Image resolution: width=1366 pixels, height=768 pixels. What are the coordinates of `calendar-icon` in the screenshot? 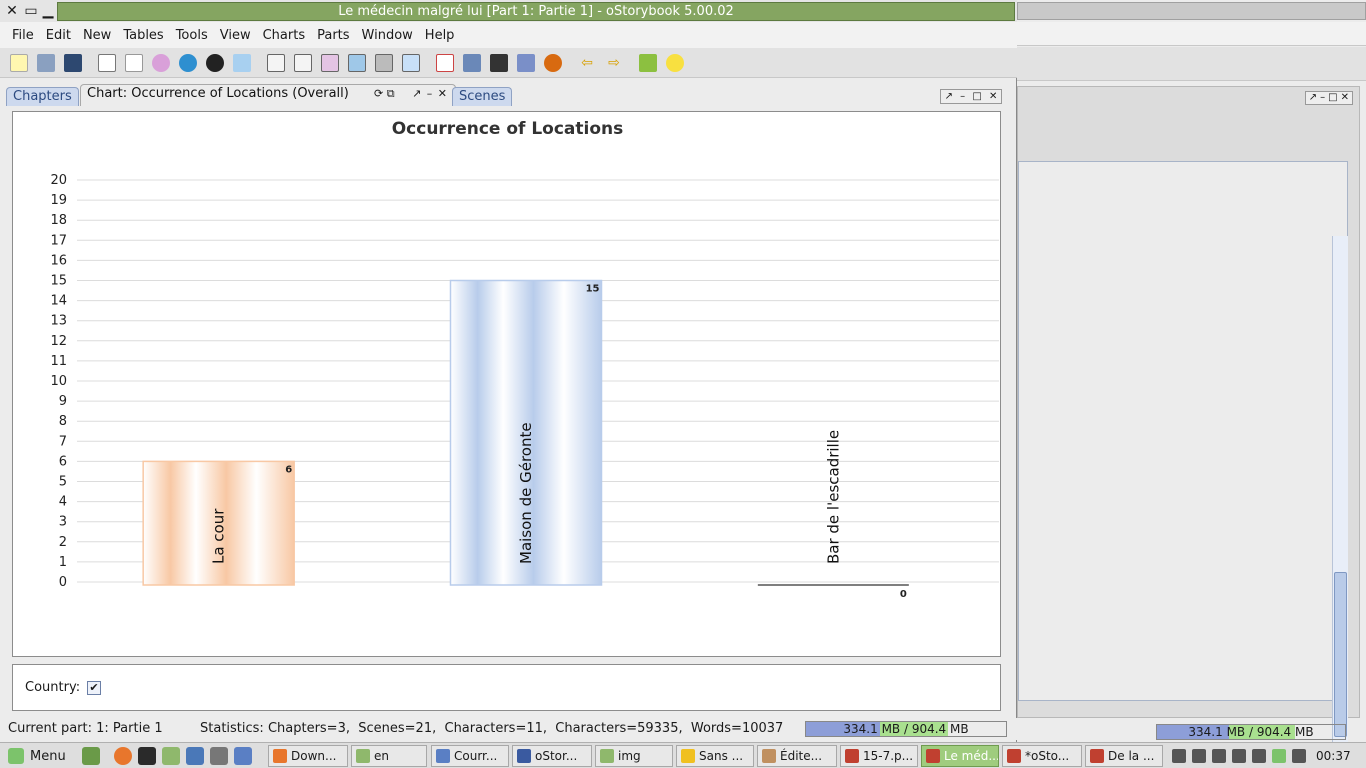 It's located at (445, 63).